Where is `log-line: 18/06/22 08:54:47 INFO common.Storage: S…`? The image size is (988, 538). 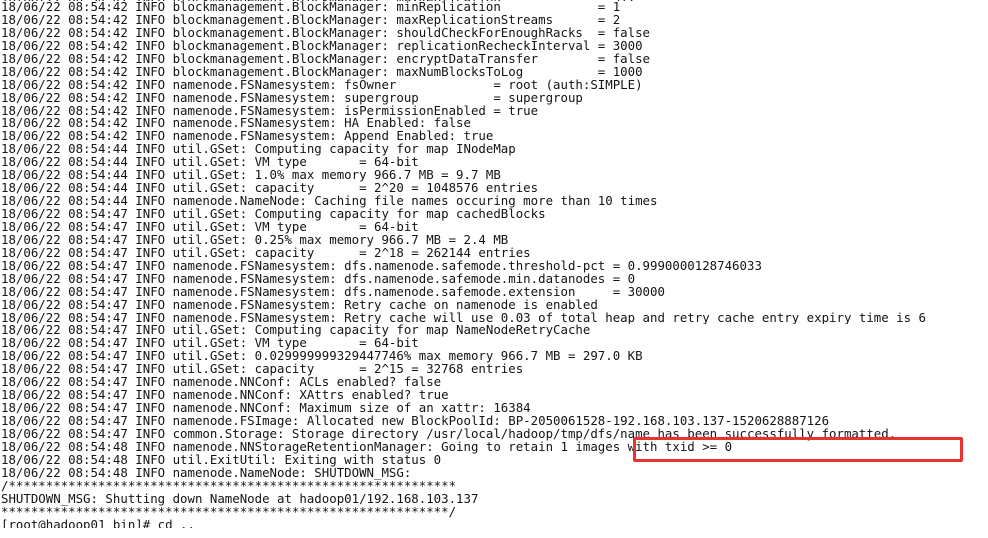
log-line: 18/06/22 08:54:47 INFO common.Storage: S… is located at coordinates (449, 434).